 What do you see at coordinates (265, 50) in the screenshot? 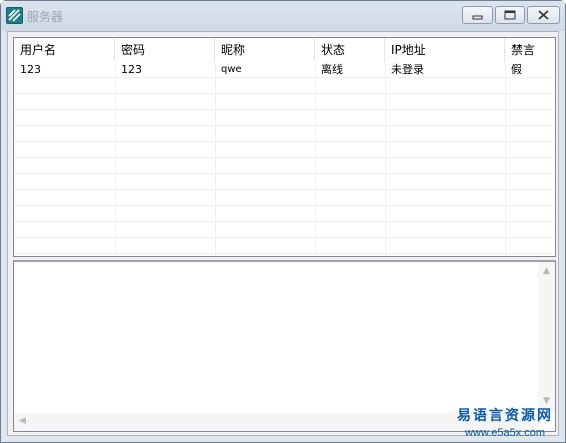
I see `column-header-nickname: 昵称` at bounding box center [265, 50].